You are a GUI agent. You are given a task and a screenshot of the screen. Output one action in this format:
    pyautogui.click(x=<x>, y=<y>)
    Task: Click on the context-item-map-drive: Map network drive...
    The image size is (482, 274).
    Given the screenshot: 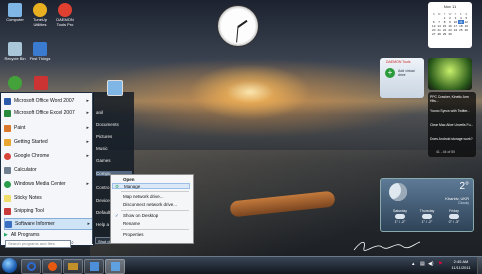 What is the action you would take?
    pyautogui.click(x=143, y=196)
    